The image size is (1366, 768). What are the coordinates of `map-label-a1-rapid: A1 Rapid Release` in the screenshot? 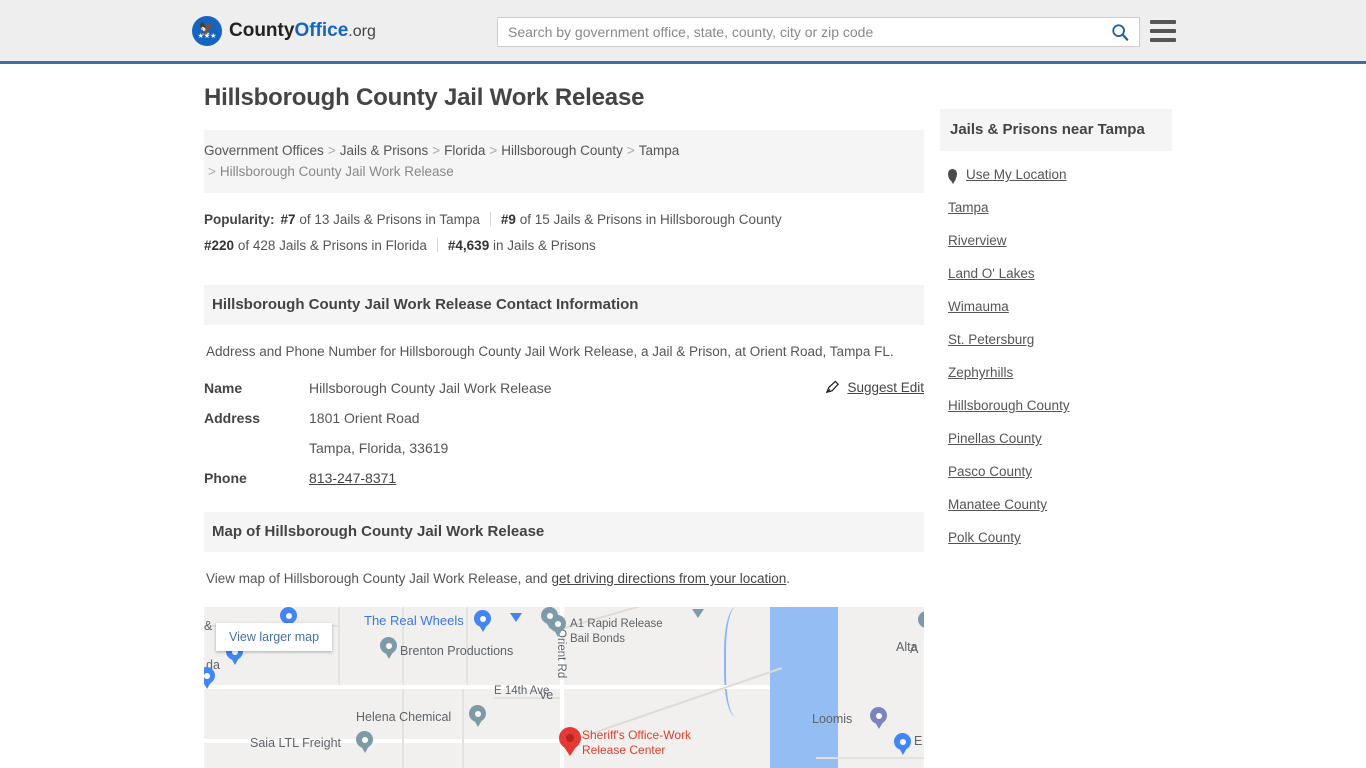 It's located at (616, 624).